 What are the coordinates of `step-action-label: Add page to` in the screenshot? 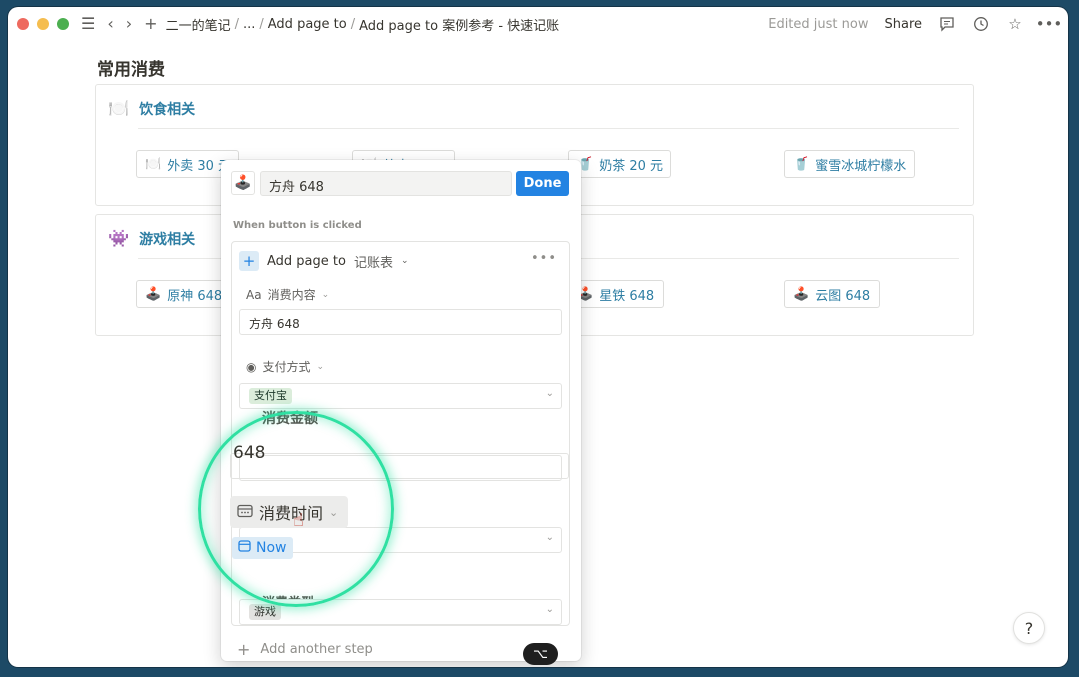 It's located at (306, 261).